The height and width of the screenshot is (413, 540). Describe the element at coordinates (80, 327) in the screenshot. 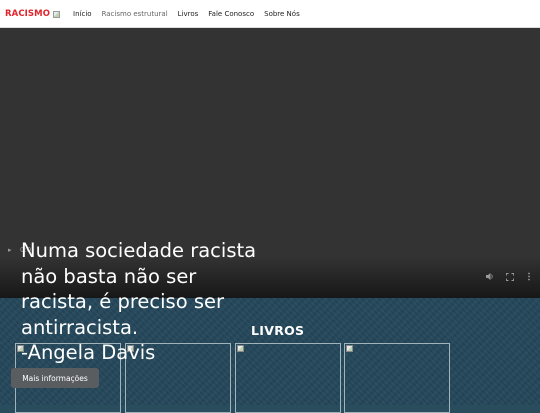

I see `quote-line: antirracista.` at that location.